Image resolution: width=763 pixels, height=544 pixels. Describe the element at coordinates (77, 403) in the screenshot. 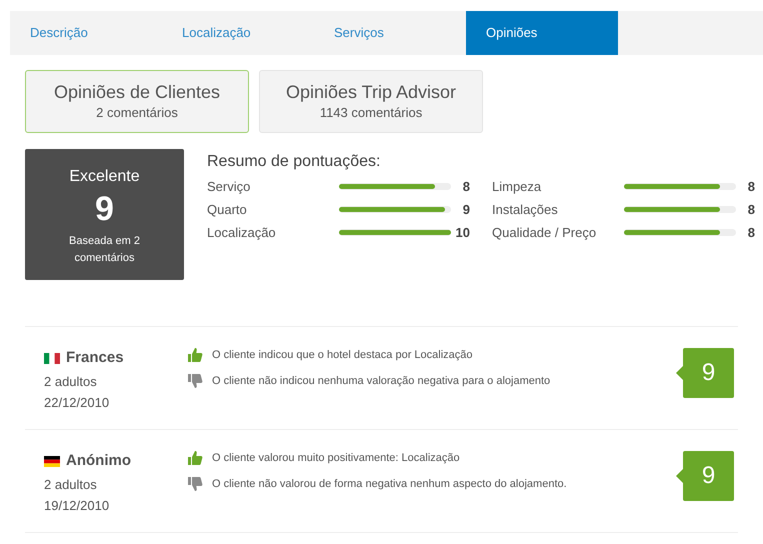

I see `review-date: 22/12/2010` at that location.